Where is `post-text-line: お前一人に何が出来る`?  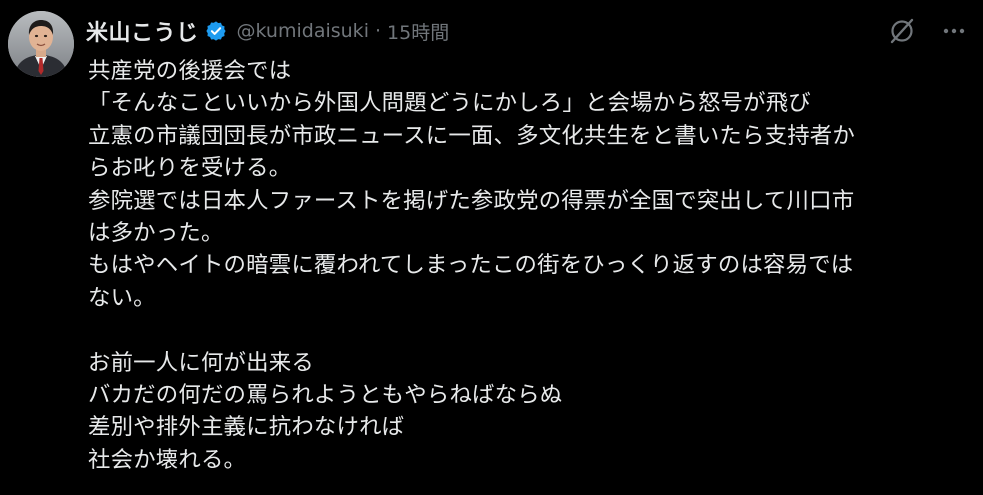 post-text-line: お前一人に何が出来る is located at coordinates (201, 362).